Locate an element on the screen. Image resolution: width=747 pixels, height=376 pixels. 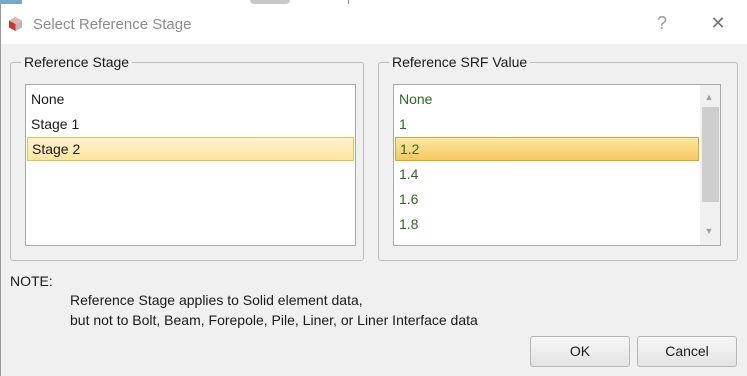
ok-button: OK is located at coordinates (580, 351).